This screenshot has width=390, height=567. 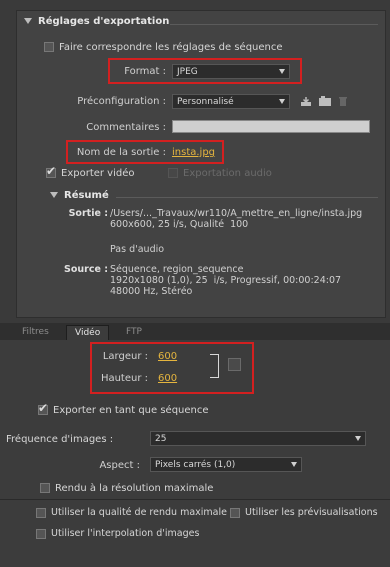 I want to click on export-sequence-label: Exporter en tant que séquence, so click(x=131, y=410).